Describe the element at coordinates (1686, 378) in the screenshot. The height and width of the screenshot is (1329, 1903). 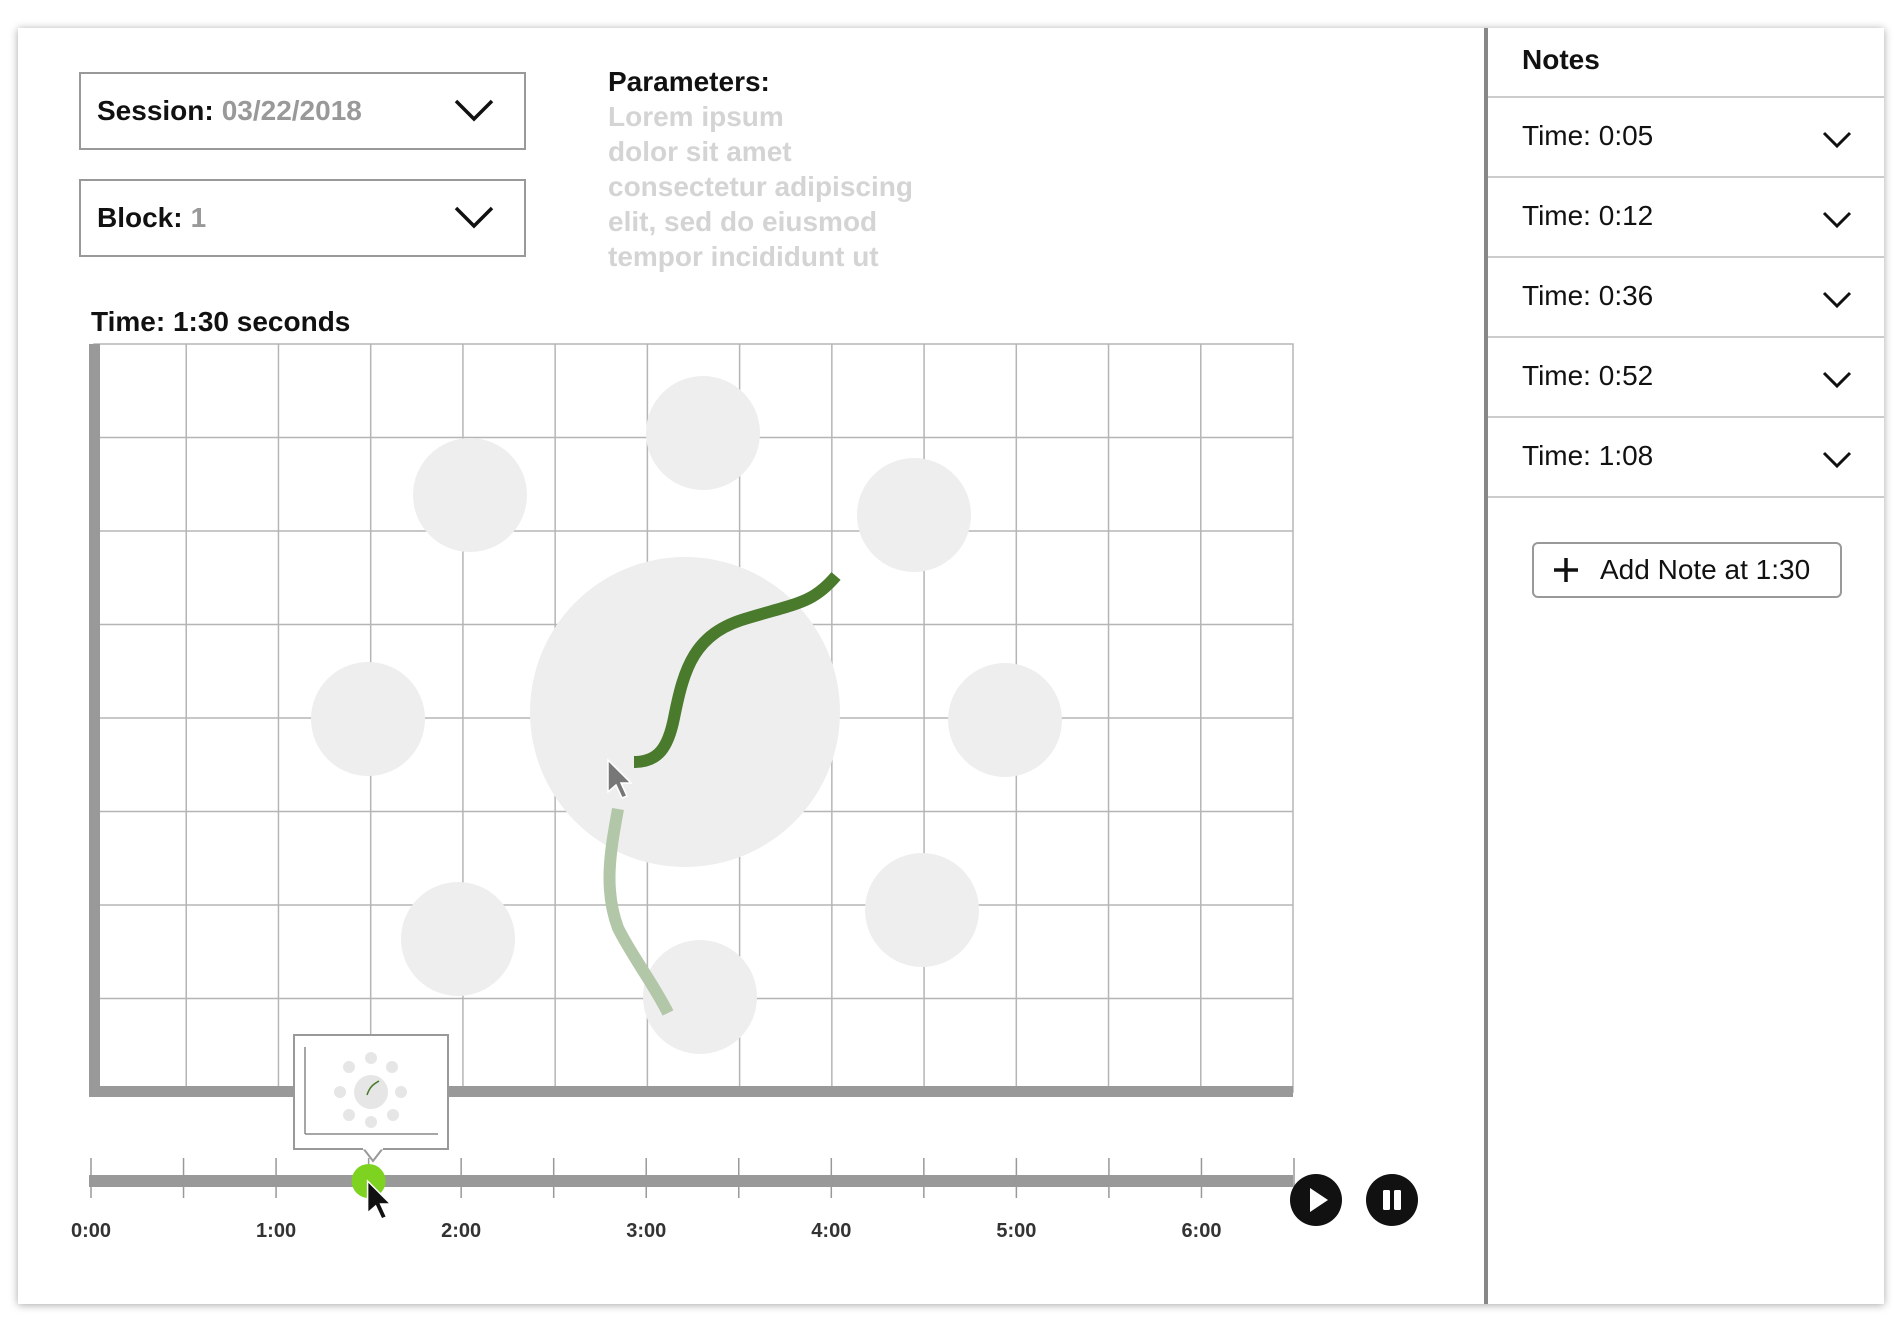
I see `note-item: Time: 0:52` at that location.